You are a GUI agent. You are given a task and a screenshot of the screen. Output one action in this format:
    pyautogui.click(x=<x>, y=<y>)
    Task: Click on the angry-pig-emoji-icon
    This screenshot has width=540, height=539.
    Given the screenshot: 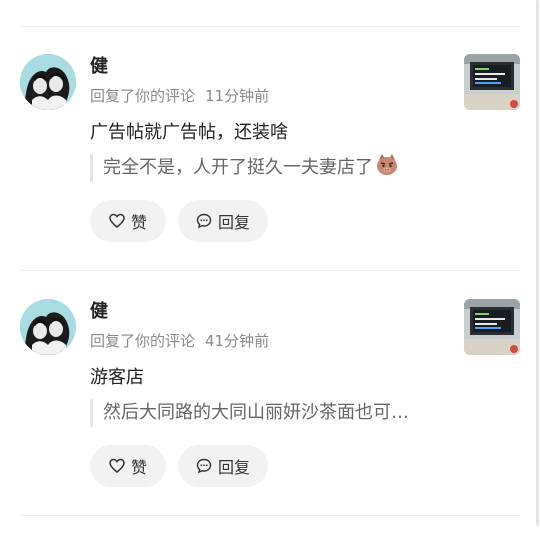 What is the action you would take?
    pyautogui.click(x=387, y=168)
    